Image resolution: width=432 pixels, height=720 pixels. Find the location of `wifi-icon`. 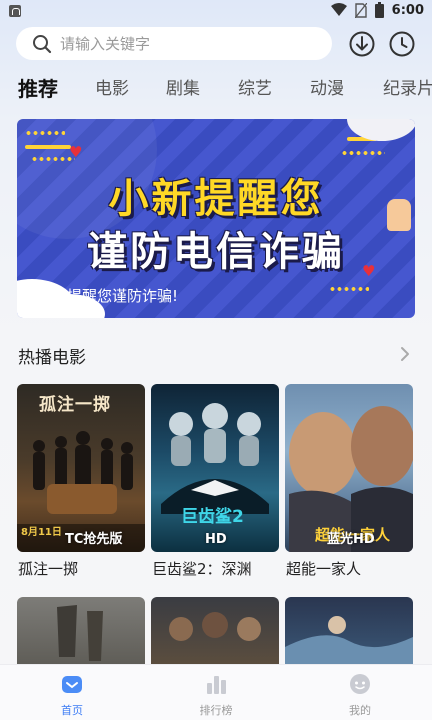

wifi-icon is located at coordinates (338, 9).